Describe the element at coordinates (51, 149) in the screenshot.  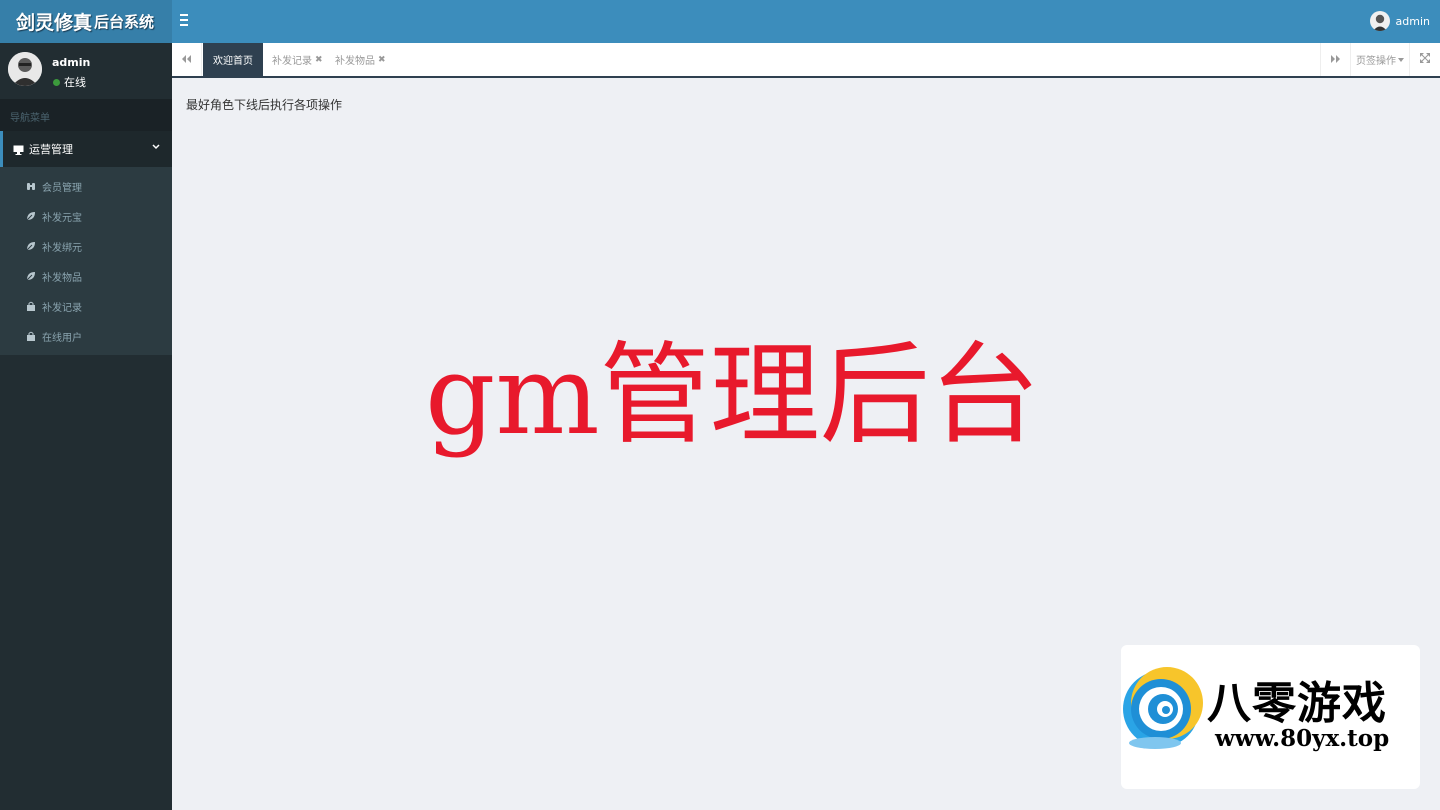
I see `menu-group-label: 运营管理` at that location.